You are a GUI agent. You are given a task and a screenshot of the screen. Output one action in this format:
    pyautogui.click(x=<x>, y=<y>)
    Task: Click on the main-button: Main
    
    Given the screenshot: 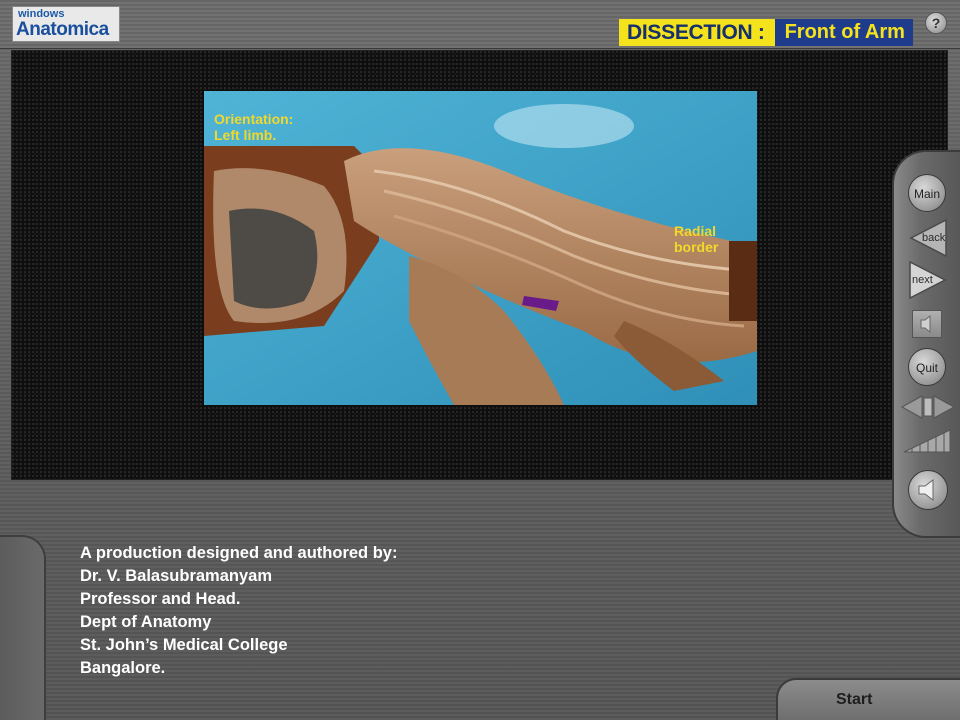 What is the action you would take?
    pyautogui.click(x=927, y=193)
    